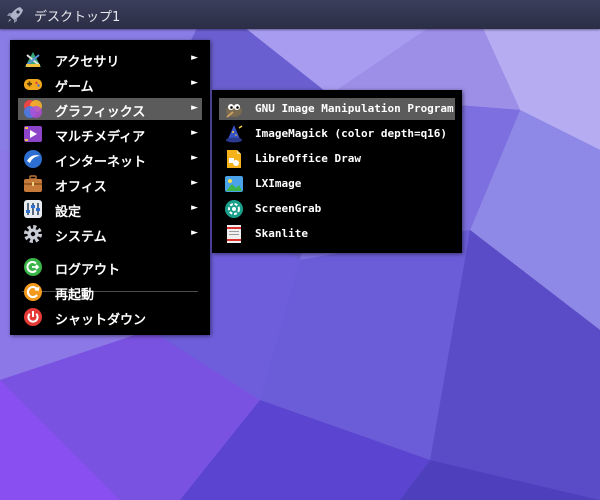 This screenshot has width=600, height=500. I want to click on menu-item-label: ScreenGrab, so click(288, 208).